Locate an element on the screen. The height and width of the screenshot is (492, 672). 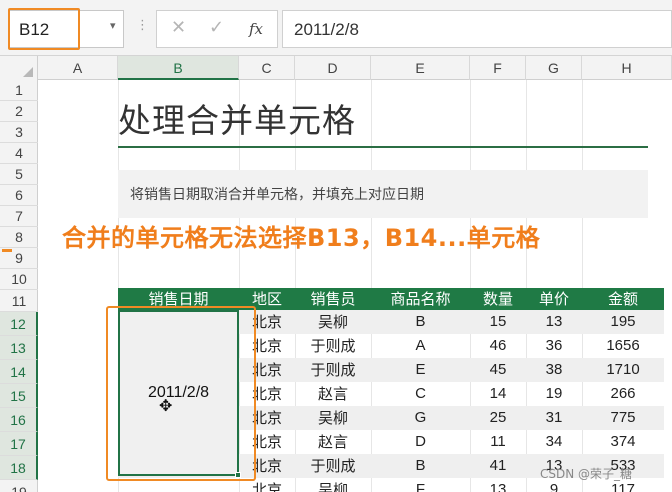
price-cell: 31 is located at coordinates (554, 418).